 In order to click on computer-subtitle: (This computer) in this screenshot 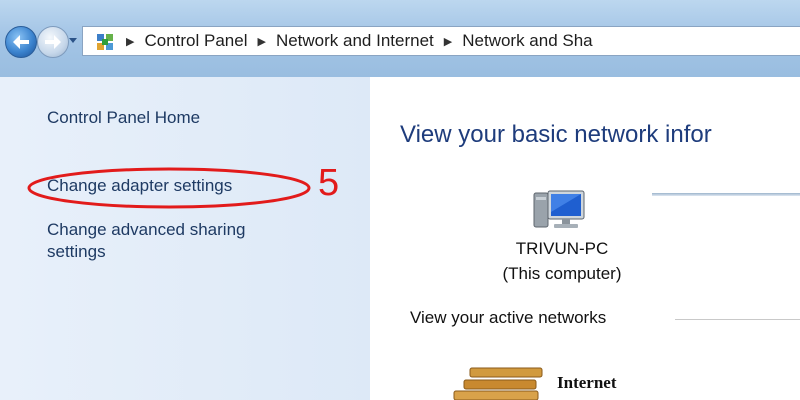, I will do `click(562, 273)`.